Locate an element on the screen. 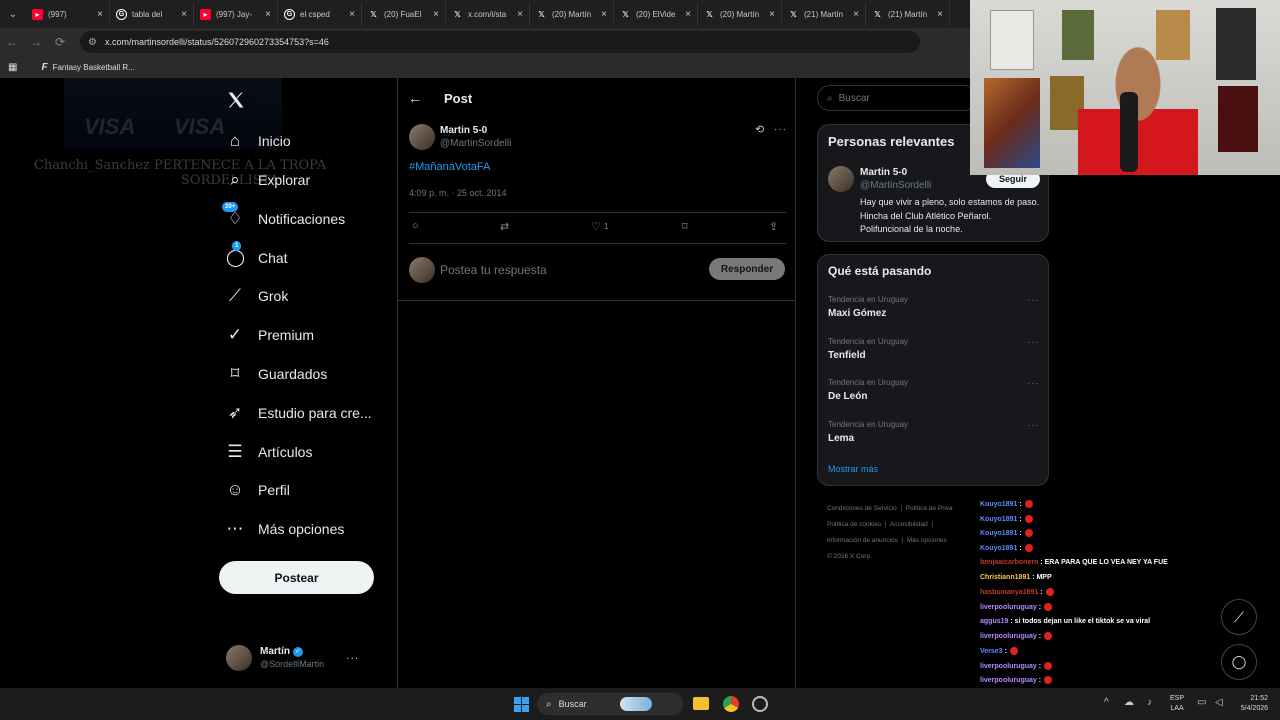 The width and height of the screenshot is (1280, 720). sidebar-item-label: Guardados is located at coordinates (293, 374).